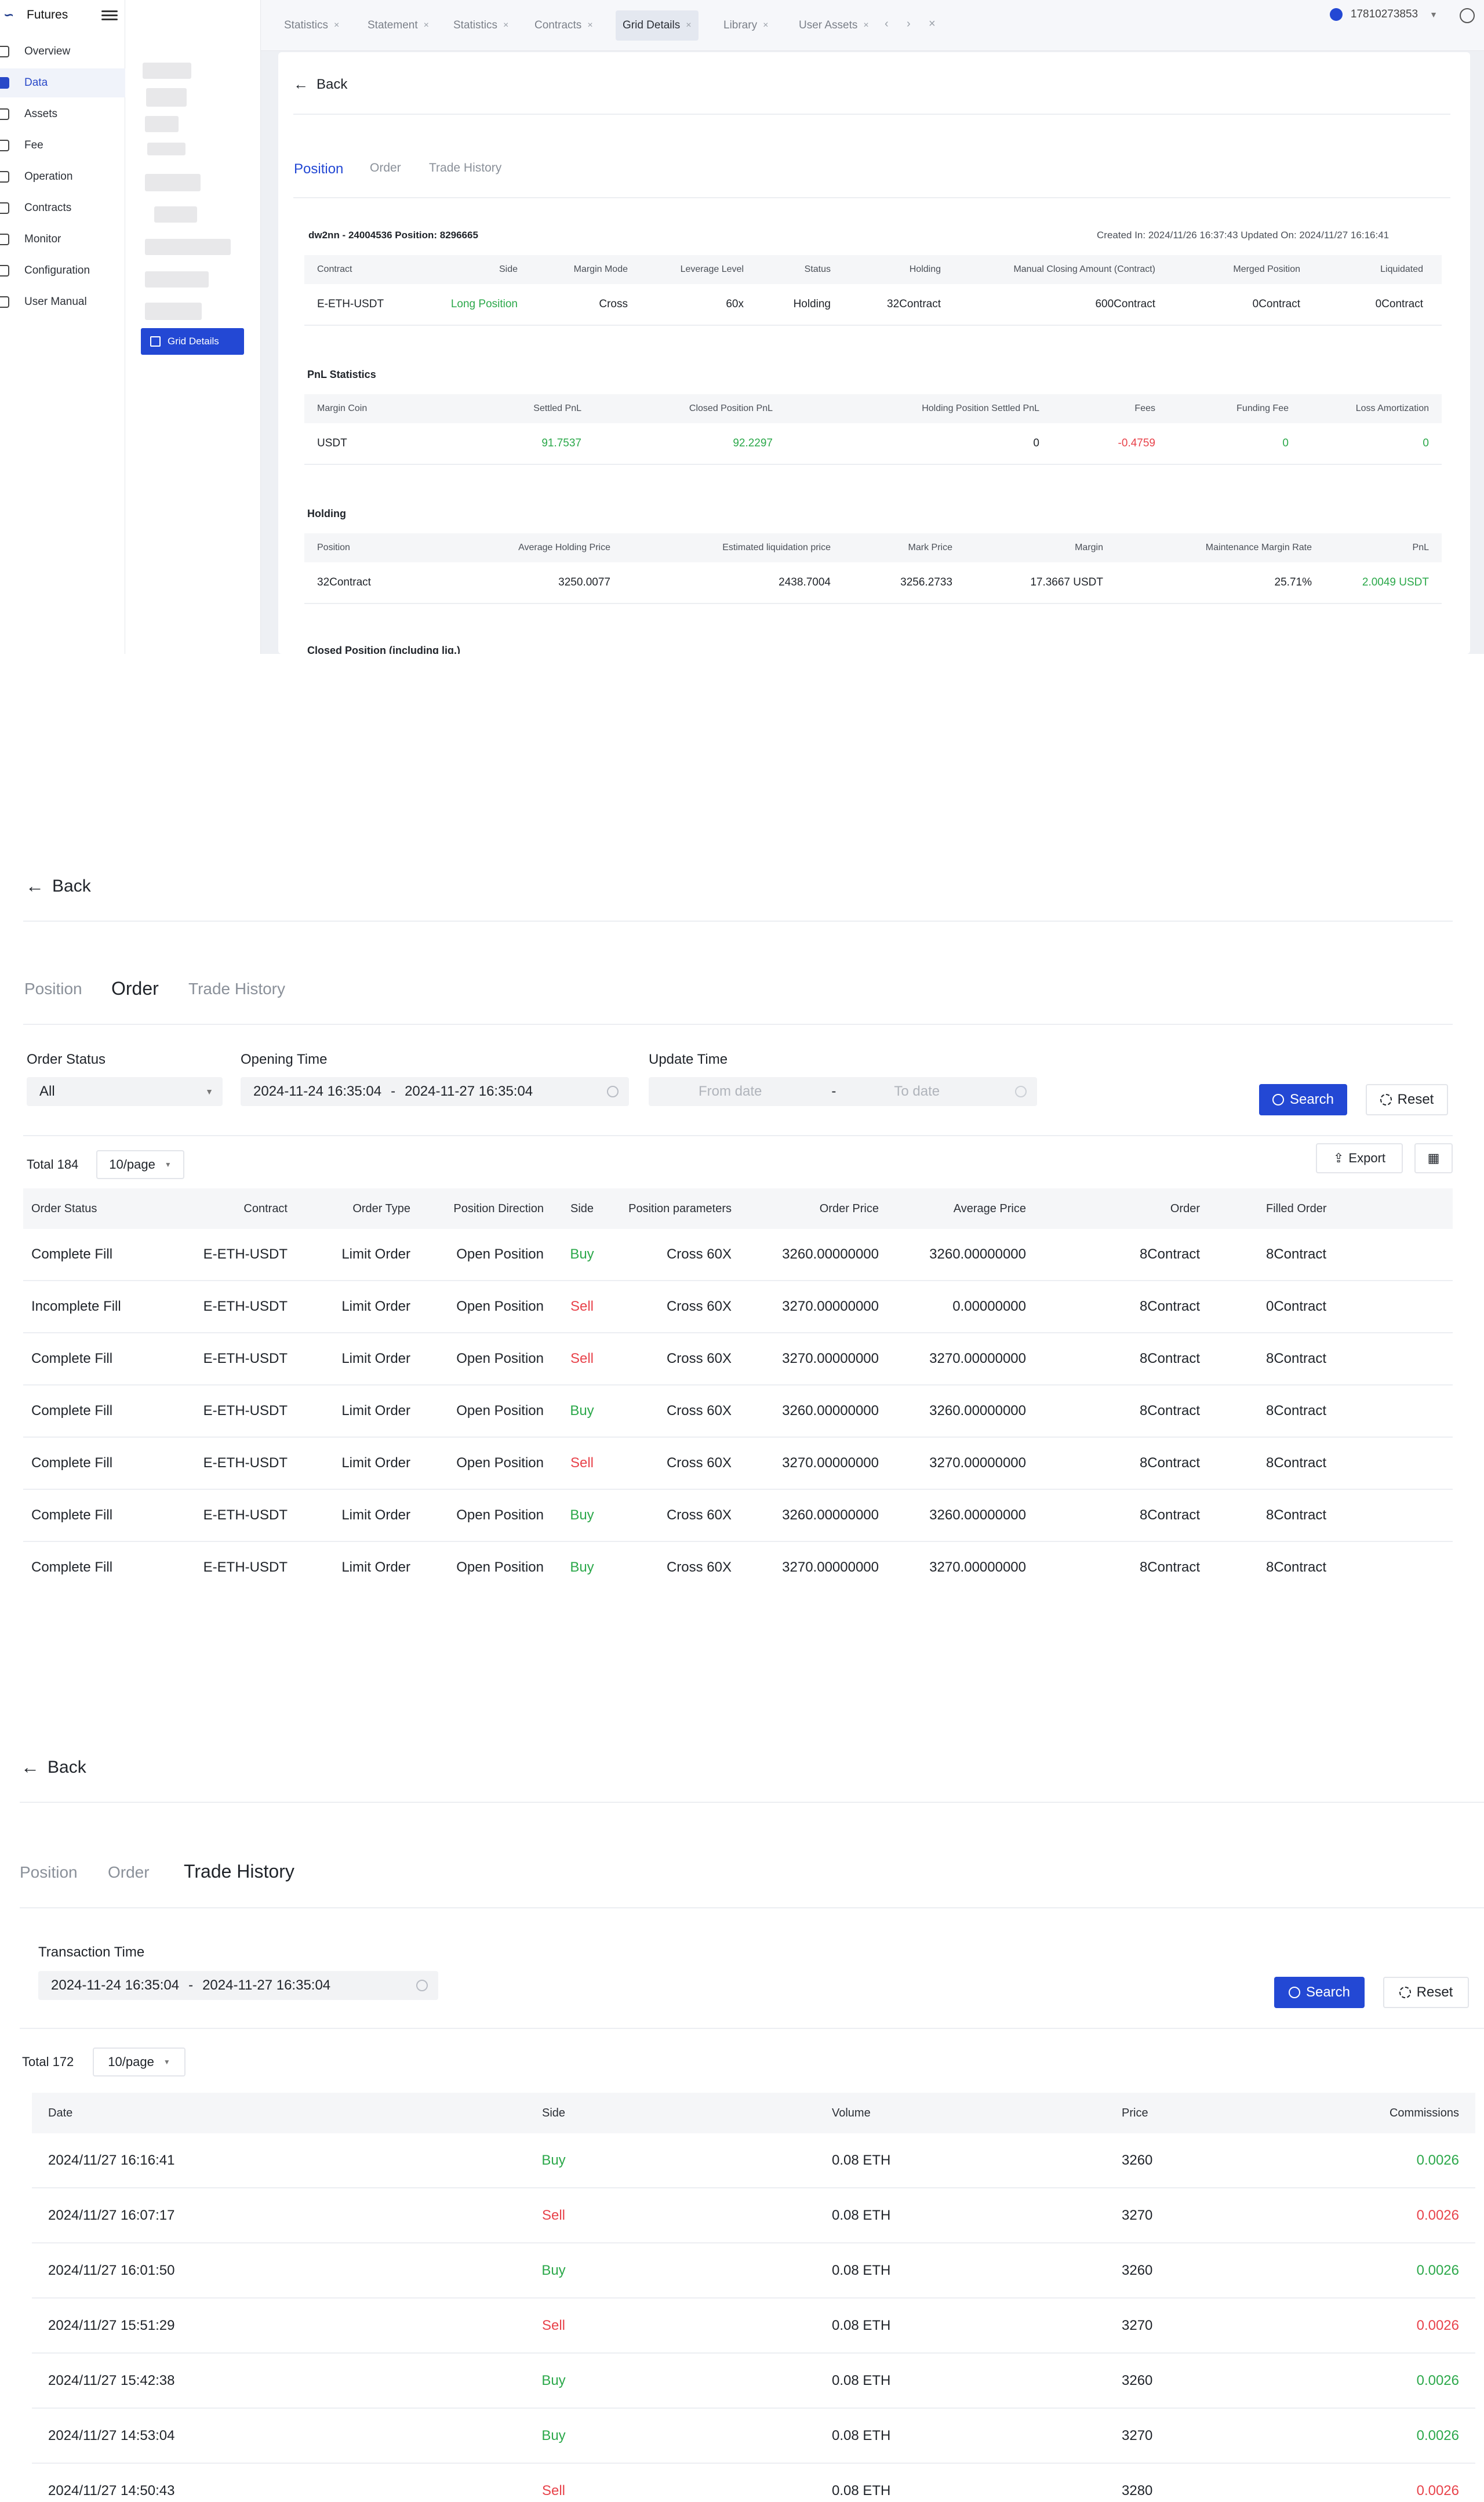  What do you see at coordinates (63, 51) in the screenshot?
I see `sidebar-item-overview: Overview` at bounding box center [63, 51].